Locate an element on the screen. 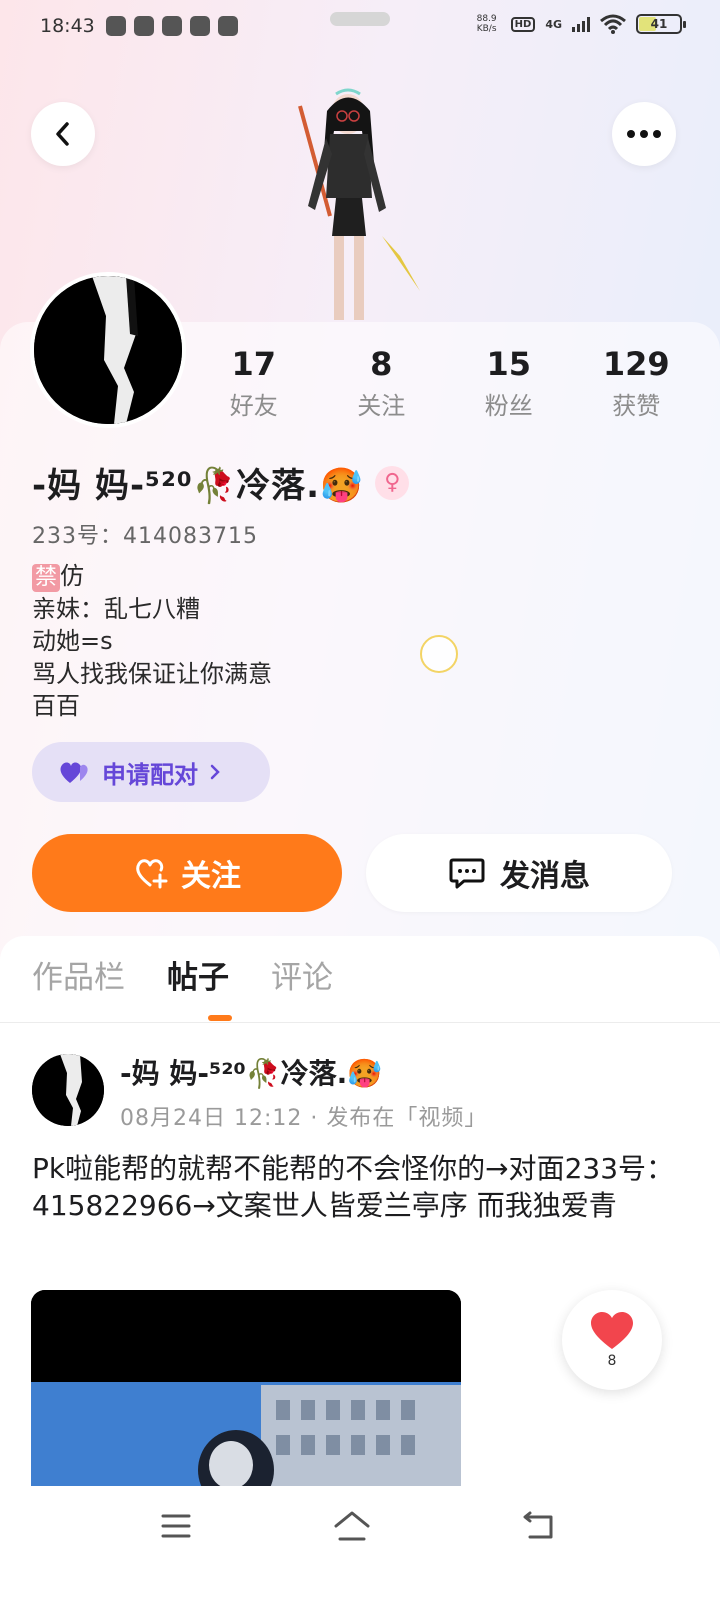  back-icon is located at coordinates (62, 134).